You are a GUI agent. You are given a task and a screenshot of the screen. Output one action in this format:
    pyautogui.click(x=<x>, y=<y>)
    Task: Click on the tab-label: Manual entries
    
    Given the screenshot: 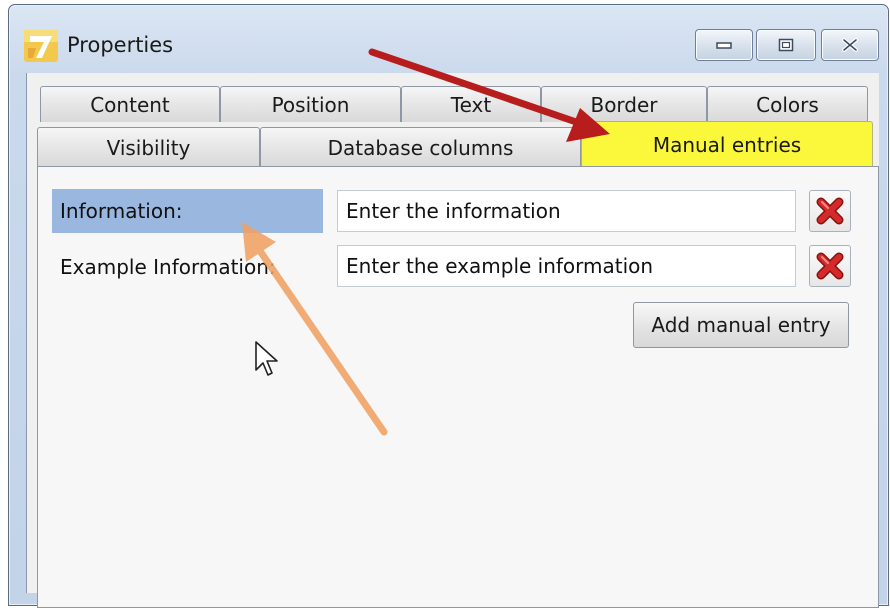 What is the action you would take?
    pyautogui.click(x=727, y=145)
    